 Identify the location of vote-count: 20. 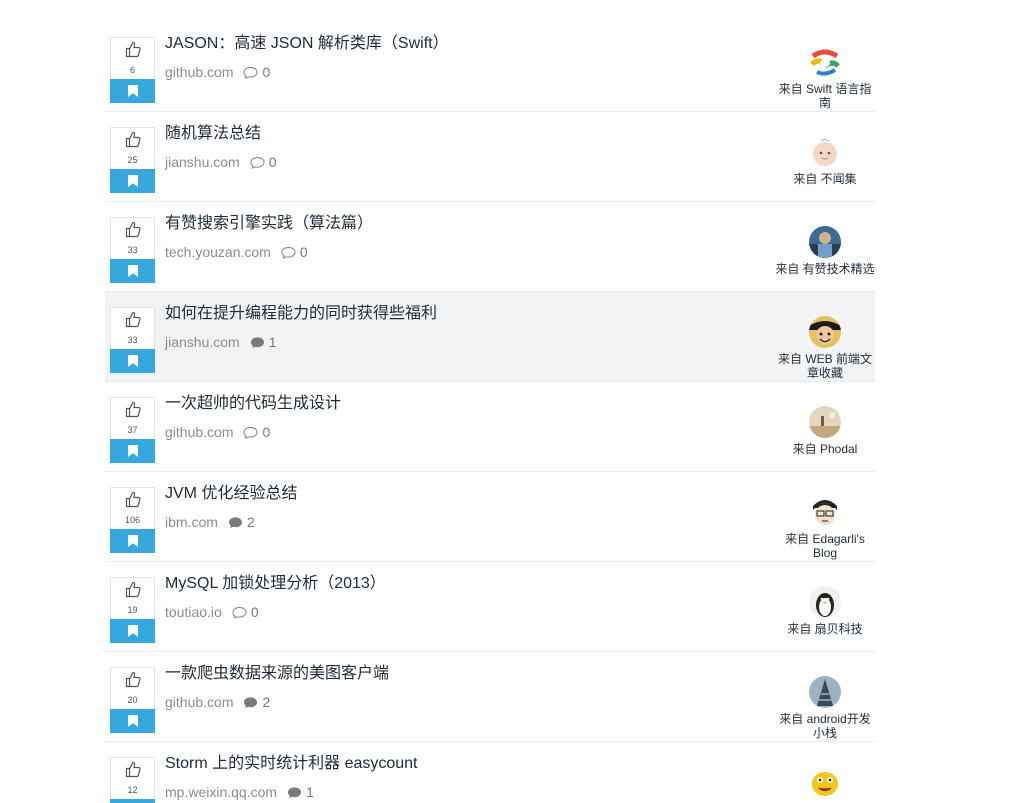
(132, 700).